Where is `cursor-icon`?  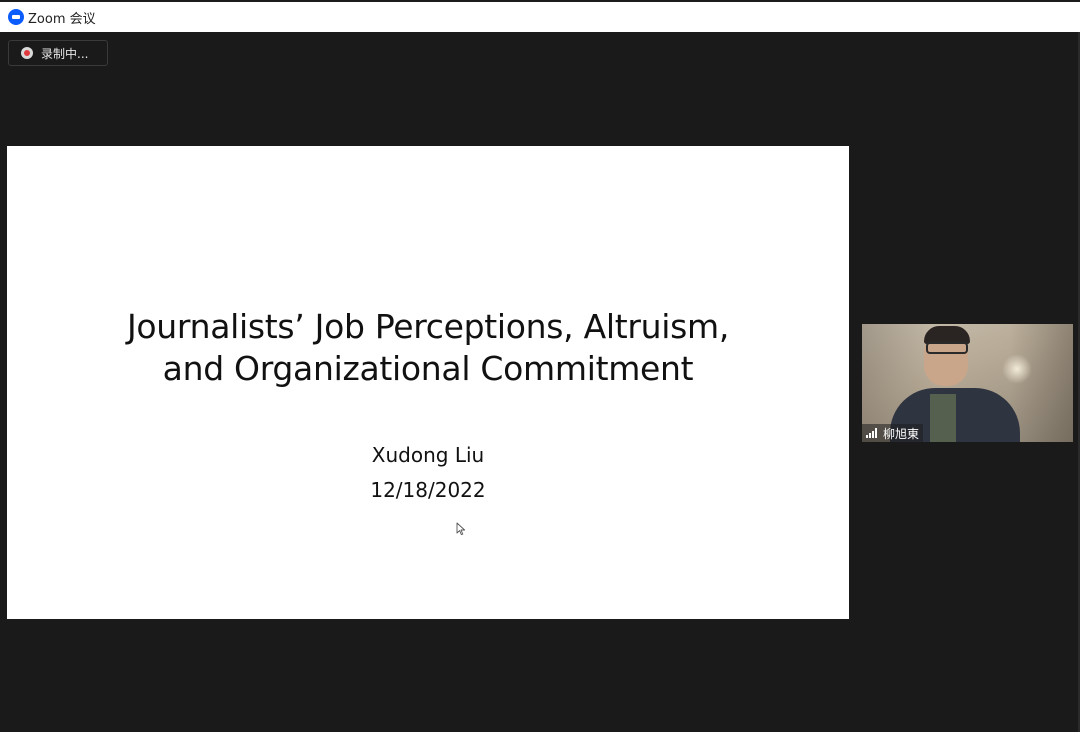 cursor-icon is located at coordinates (461, 529).